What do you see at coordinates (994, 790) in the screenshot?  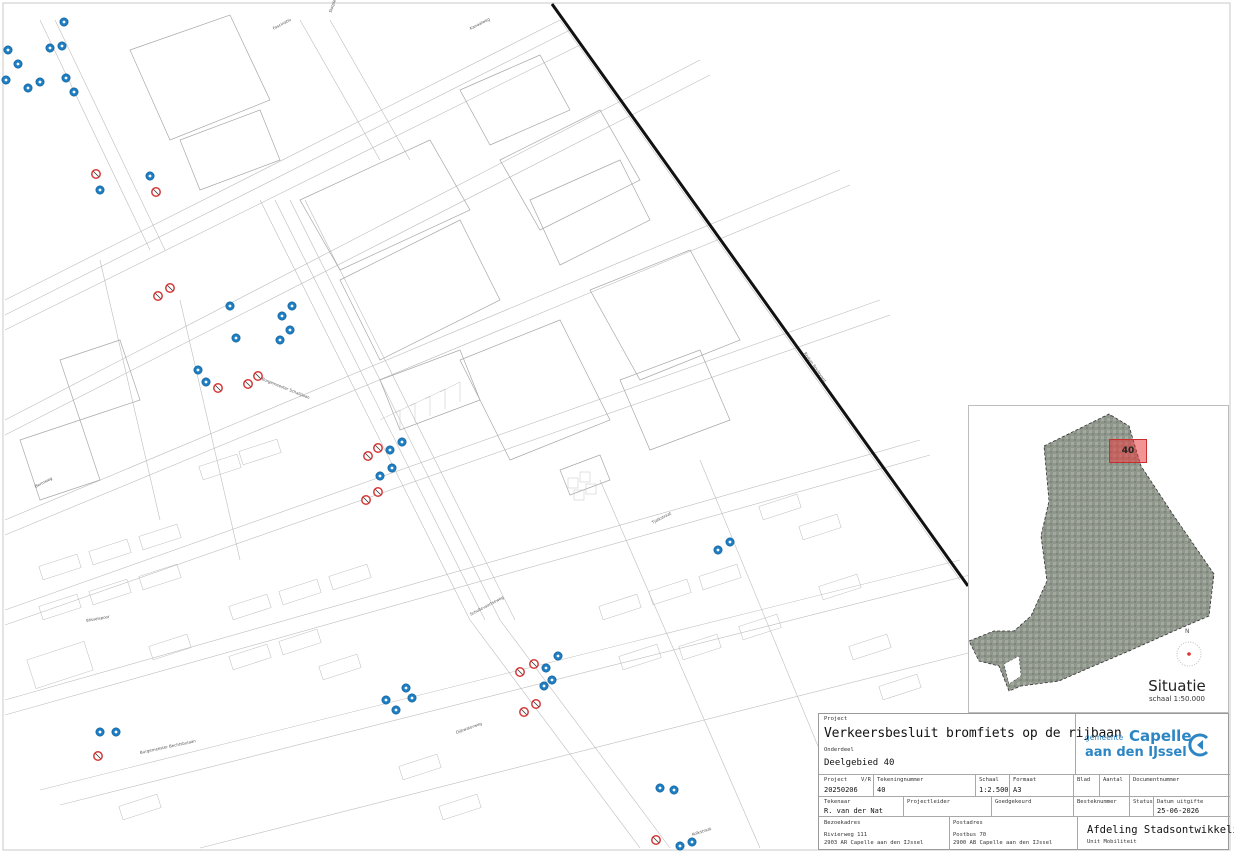 I see `scale-value: 1:2.500` at bounding box center [994, 790].